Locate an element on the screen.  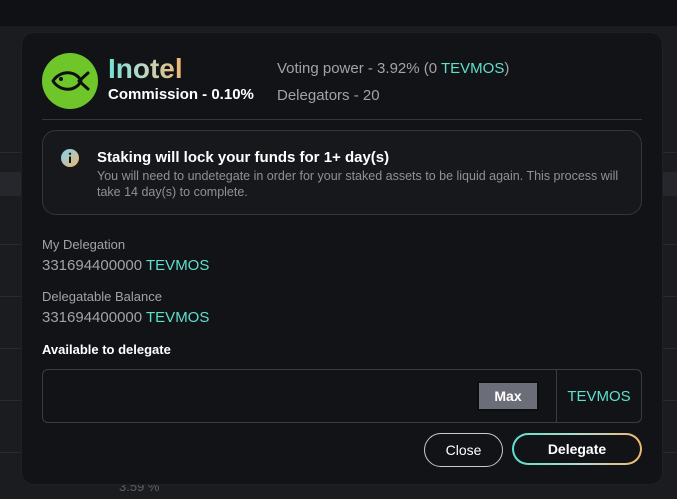
delegatable-balance-denom: TEVMOS is located at coordinates (178, 317).